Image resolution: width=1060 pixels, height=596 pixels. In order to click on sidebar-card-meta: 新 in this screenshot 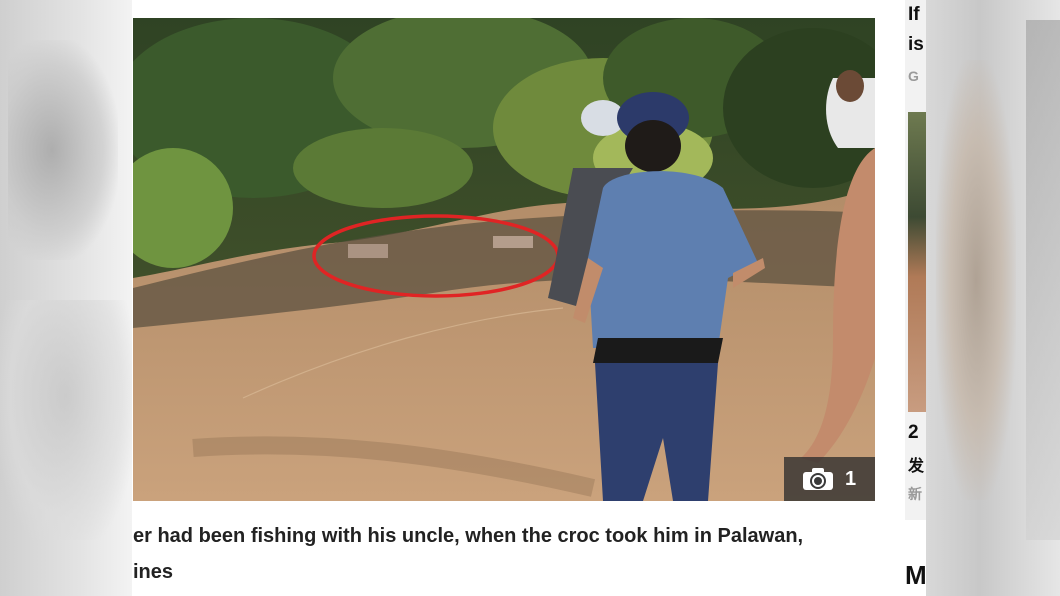, I will do `click(915, 494)`.